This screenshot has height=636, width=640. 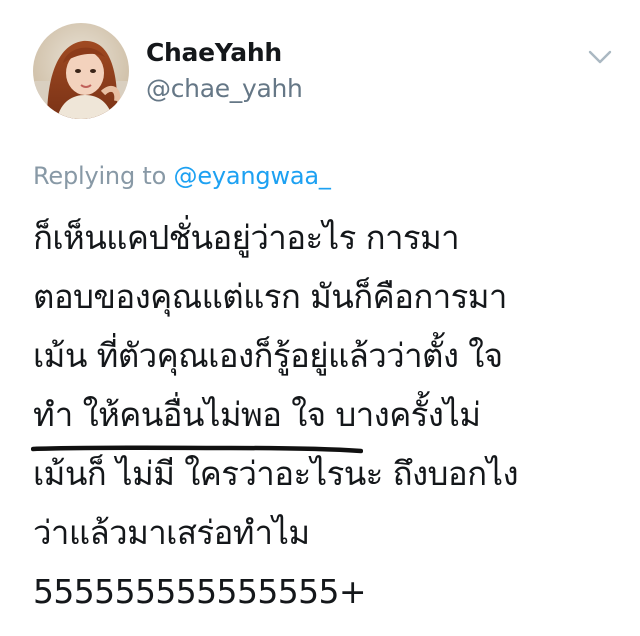 What do you see at coordinates (246, 237) in the screenshot?
I see `tweet-text-line: ก็เห็นแคปชั่นอยู่ว่าอะไร การมา` at bounding box center [246, 237].